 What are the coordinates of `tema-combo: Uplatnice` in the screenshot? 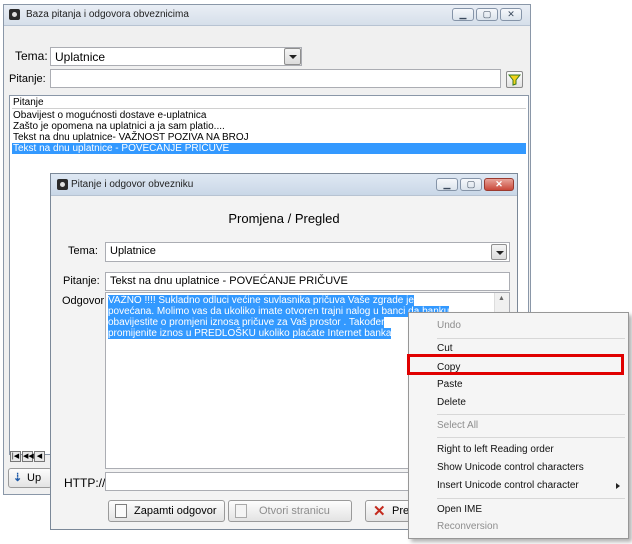 It's located at (176, 56).